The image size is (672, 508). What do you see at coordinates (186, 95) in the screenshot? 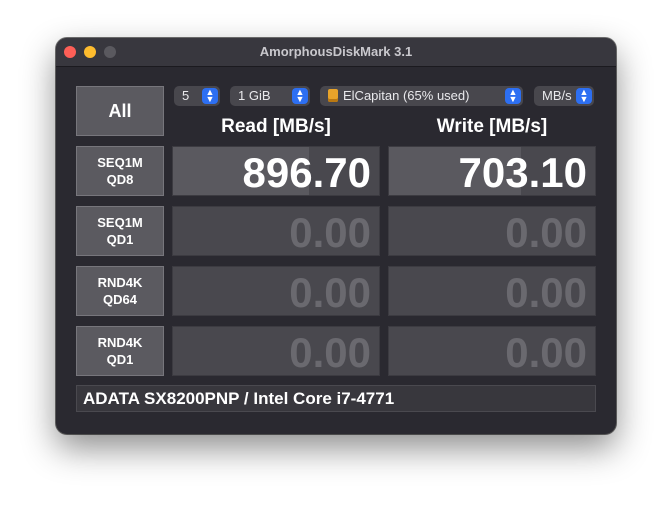
I see `test-count-value: 5` at bounding box center [186, 95].